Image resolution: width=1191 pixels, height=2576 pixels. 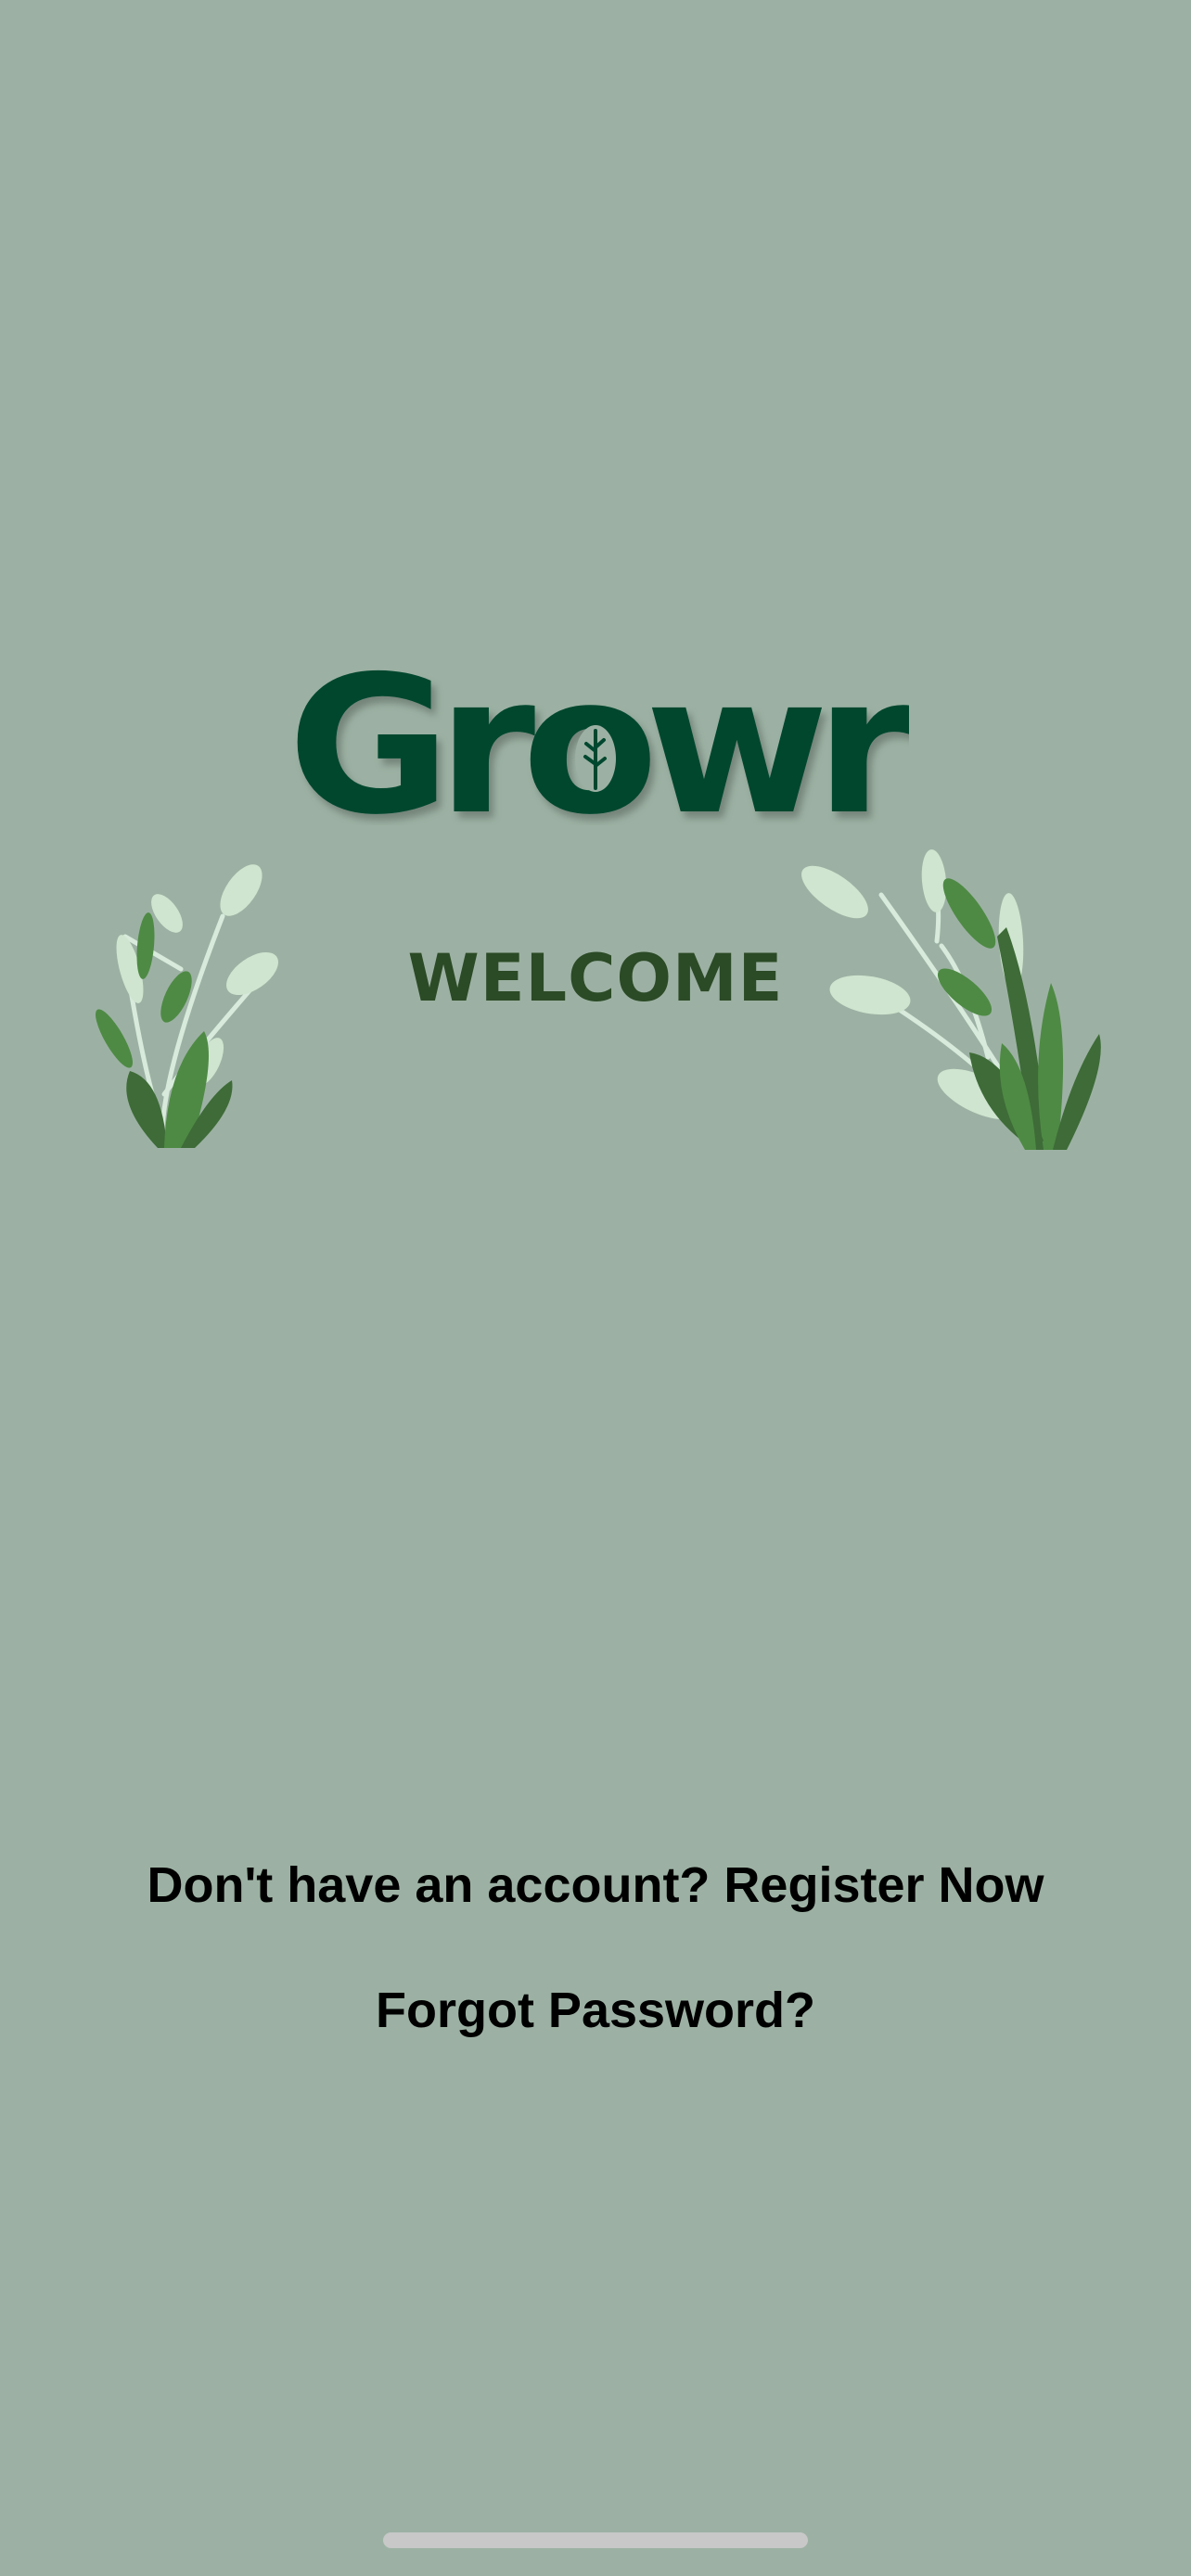 I want to click on right-plant-illustration, so click(x=951, y=998).